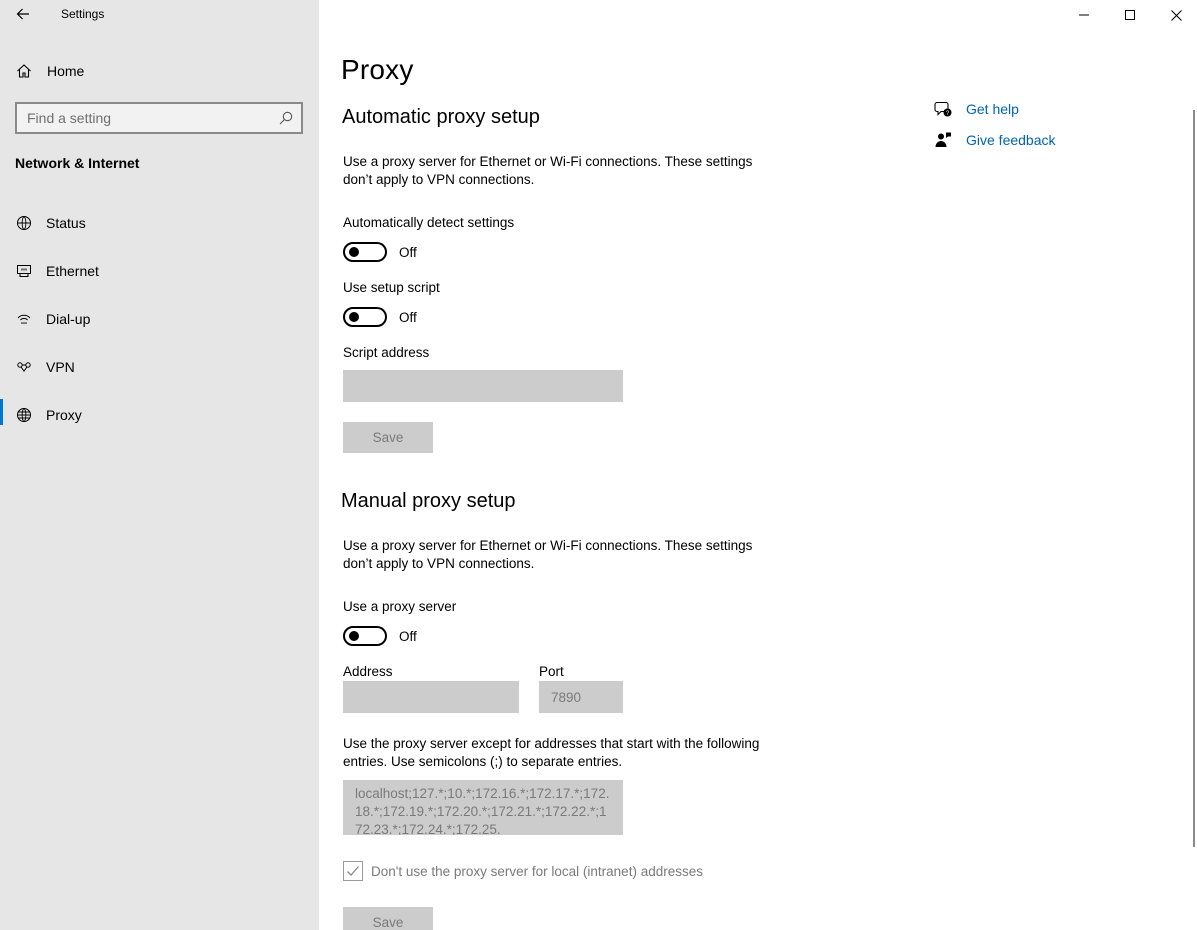 The width and height of the screenshot is (1197, 930). I want to click on sidebar-item-label: Status, so click(66, 223).